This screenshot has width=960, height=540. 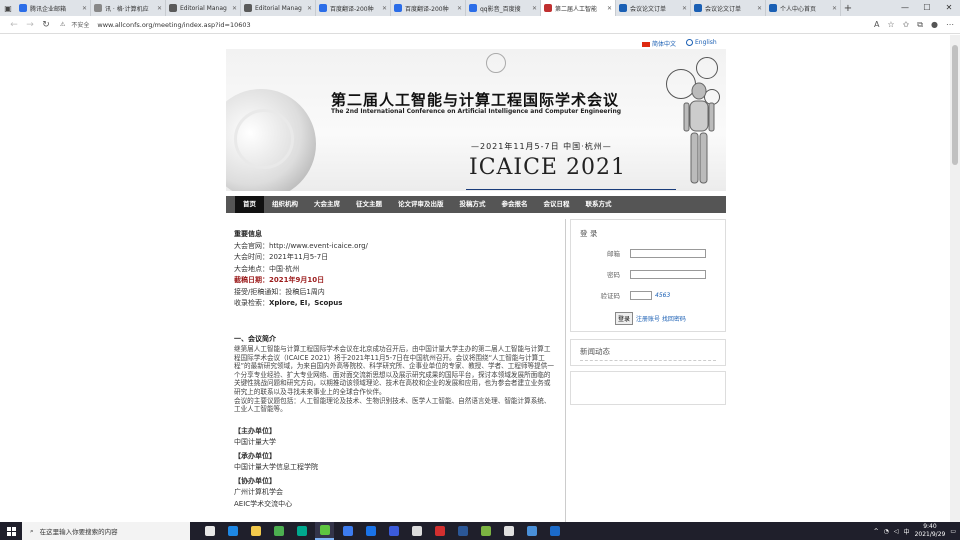 What do you see at coordinates (624, 318) in the screenshot?
I see `login-button: 登录` at bounding box center [624, 318].